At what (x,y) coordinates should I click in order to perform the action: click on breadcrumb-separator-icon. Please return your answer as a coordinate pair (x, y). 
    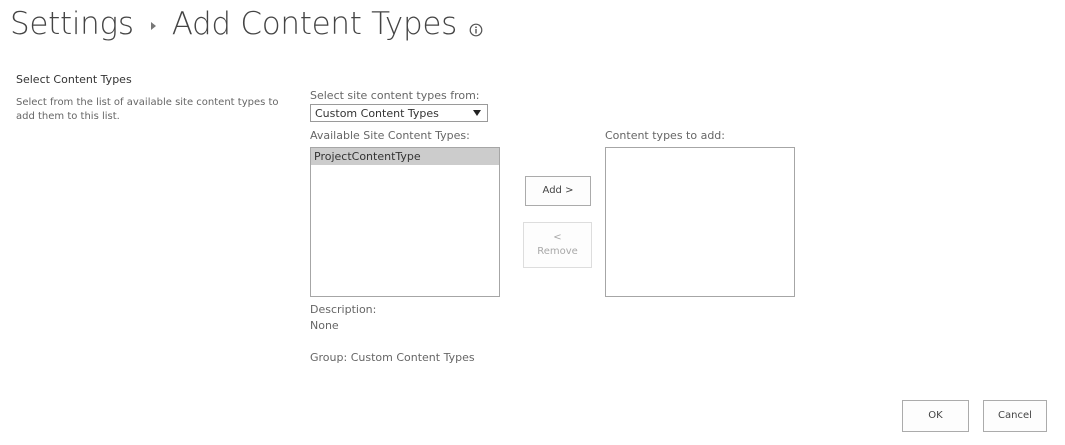
    Looking at the image, I should click on (153, 26).